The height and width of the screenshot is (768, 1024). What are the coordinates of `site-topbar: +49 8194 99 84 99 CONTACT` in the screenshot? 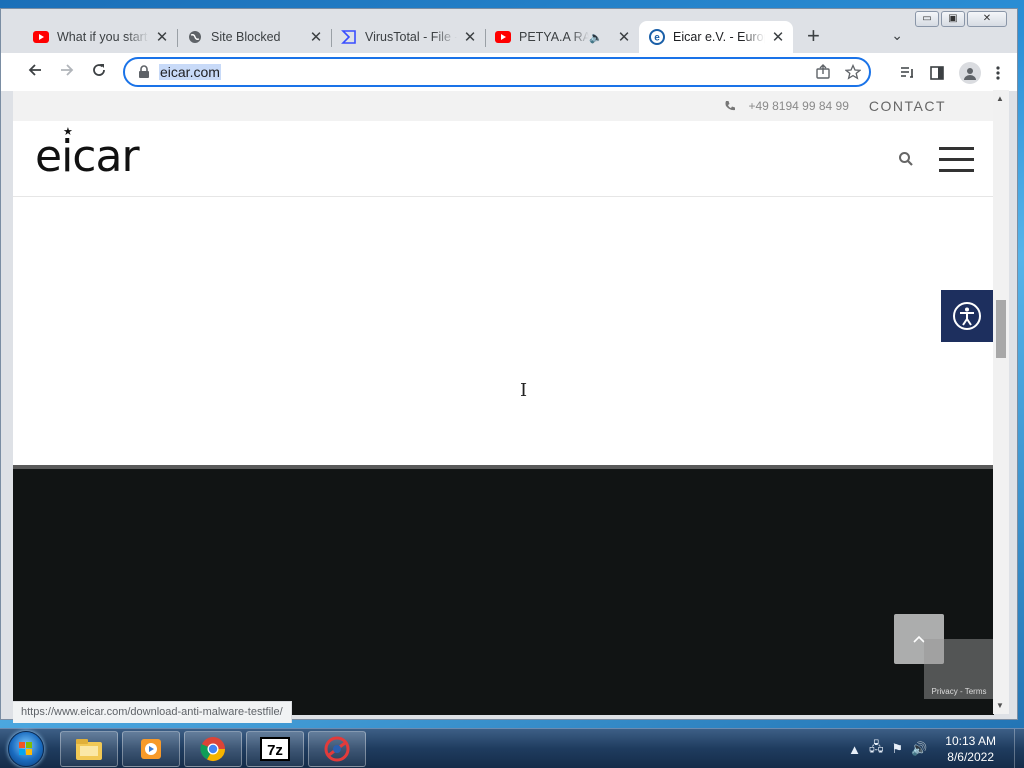 It's located at (503, 106).